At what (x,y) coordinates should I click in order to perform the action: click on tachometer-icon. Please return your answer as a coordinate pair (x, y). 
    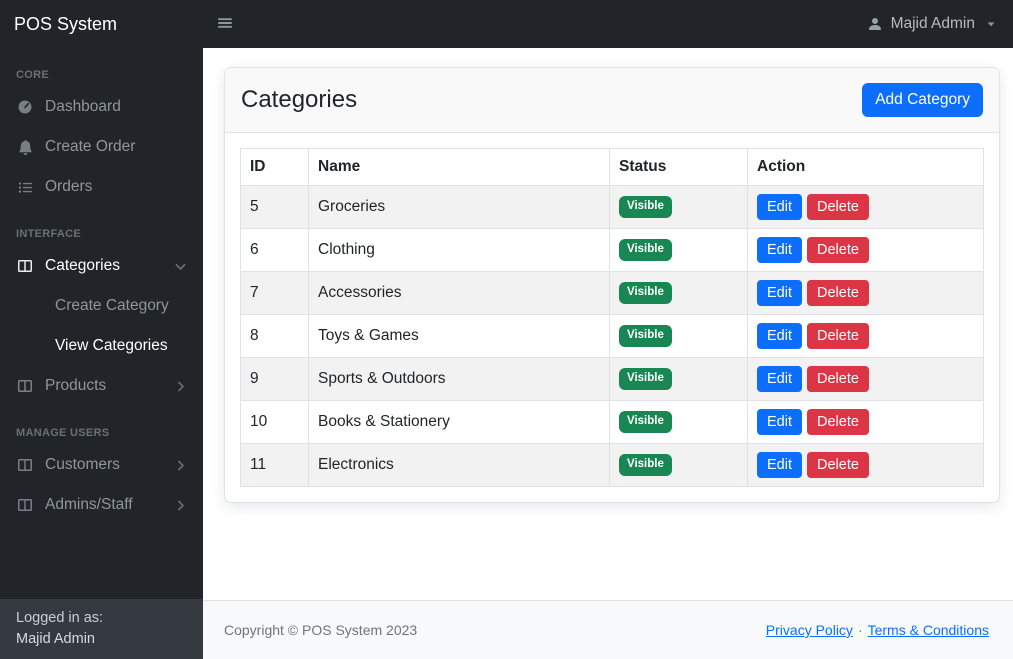
    Looking at the image, I should click on (25, 107).